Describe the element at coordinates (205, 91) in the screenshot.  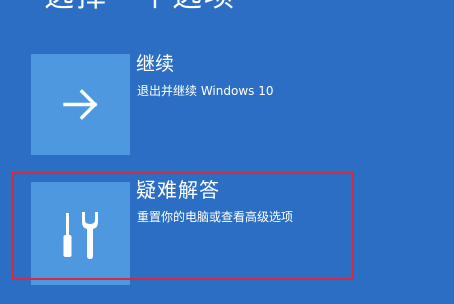
I see `continue-description: 退出并继续 Windows 10` at that location.